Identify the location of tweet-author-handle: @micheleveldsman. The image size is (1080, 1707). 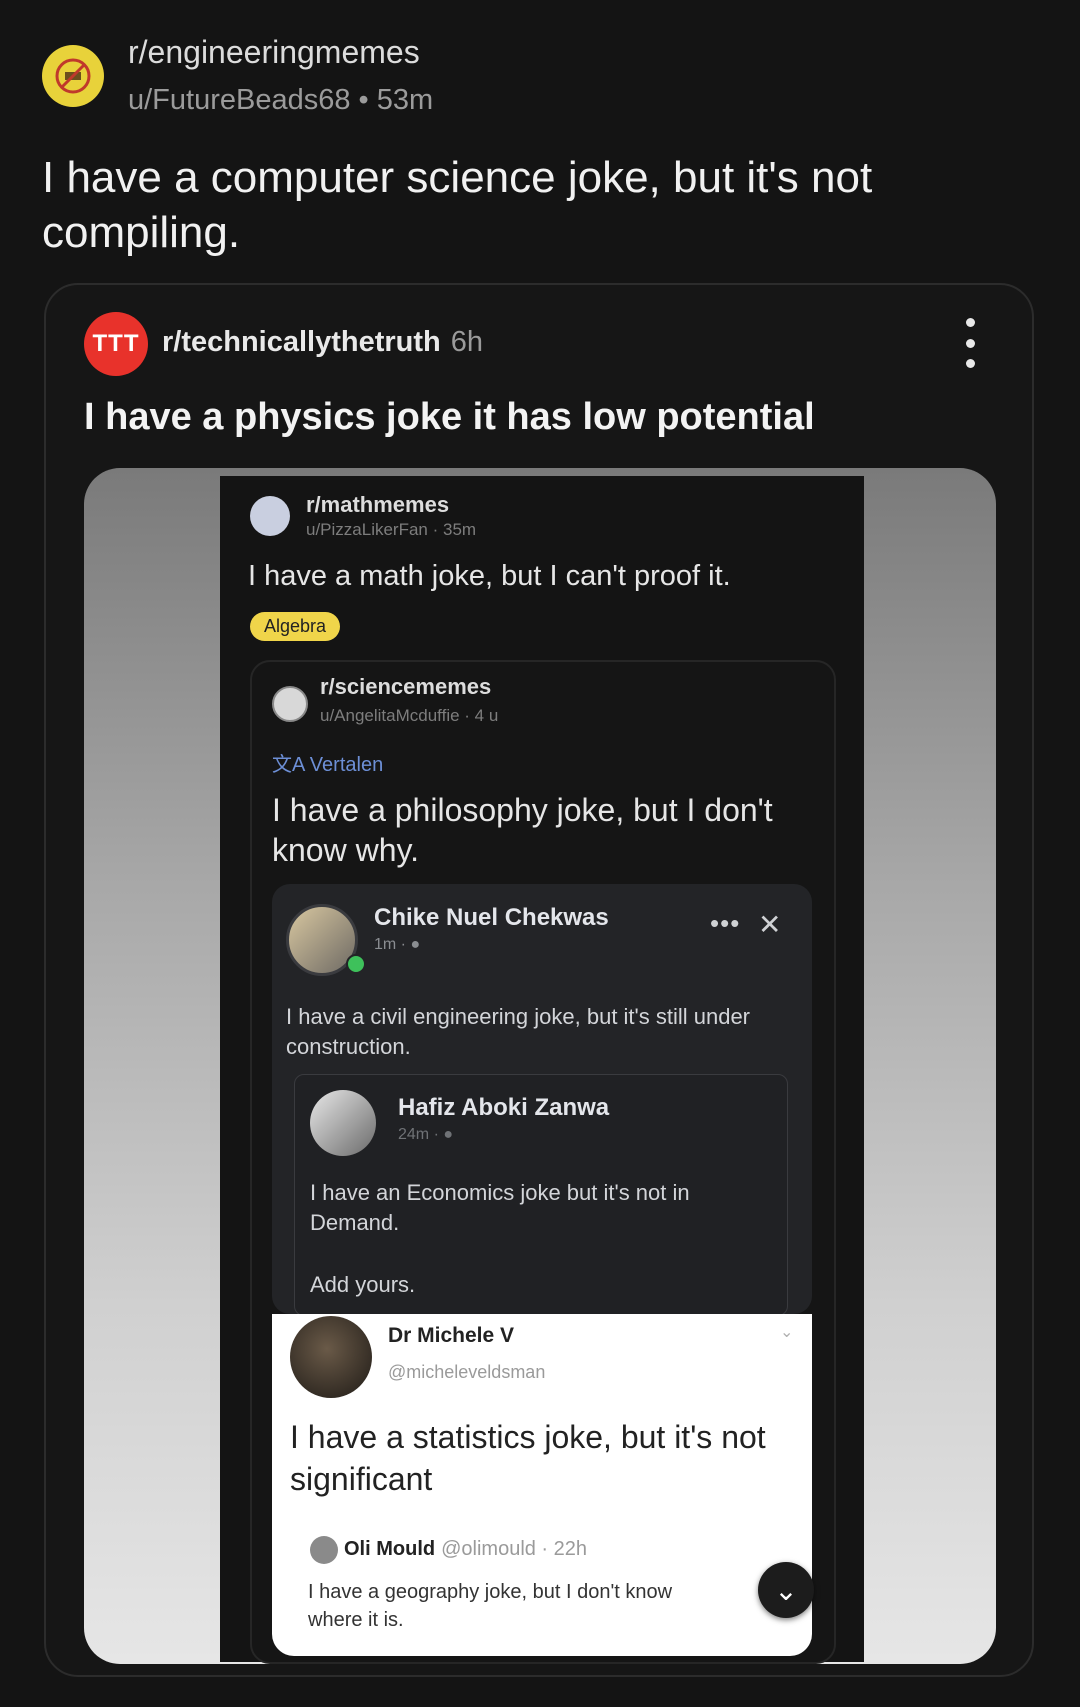
(467, 1372).